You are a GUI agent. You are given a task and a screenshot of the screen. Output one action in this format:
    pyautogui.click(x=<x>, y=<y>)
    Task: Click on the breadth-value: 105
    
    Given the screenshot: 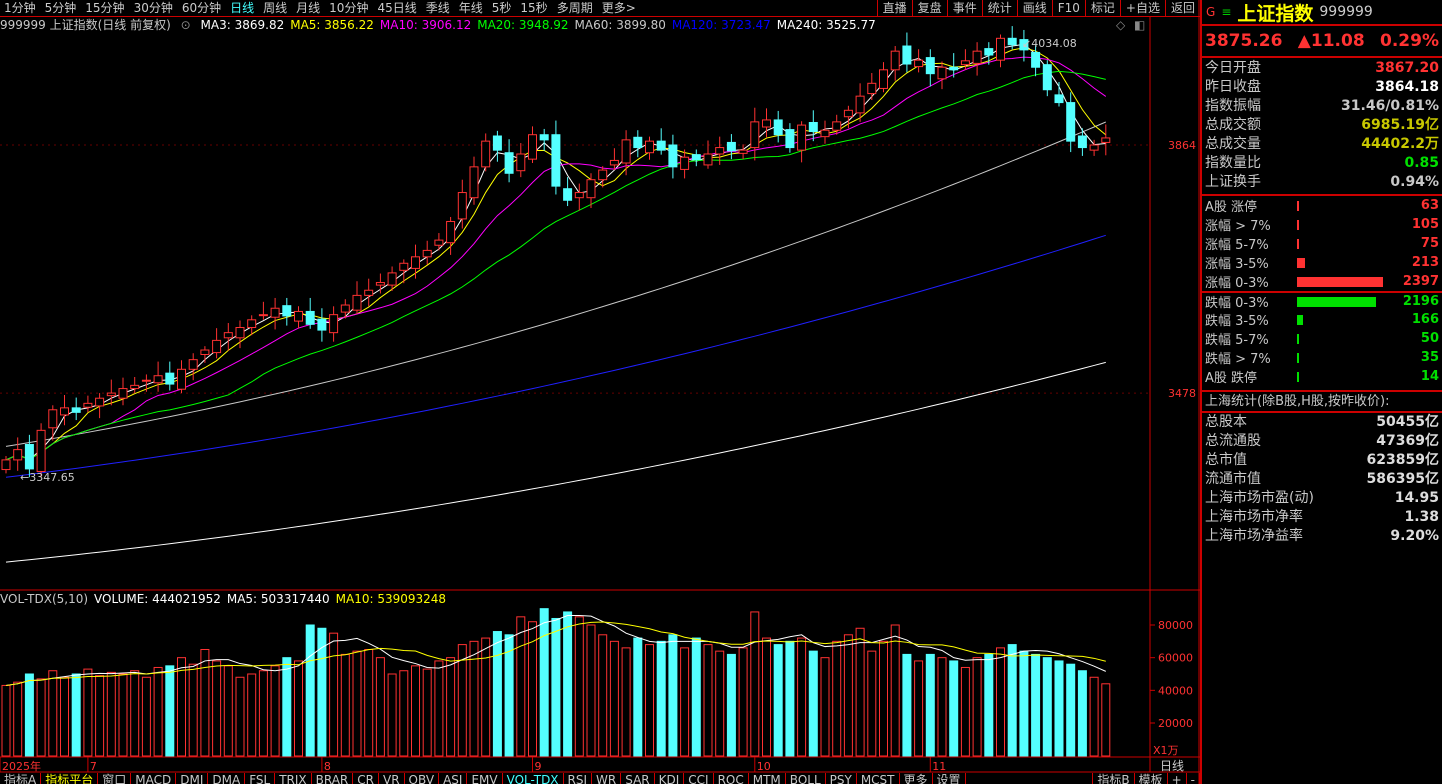 What is the action you would take?
    pyautogui.click(x=1425, y=224)
    